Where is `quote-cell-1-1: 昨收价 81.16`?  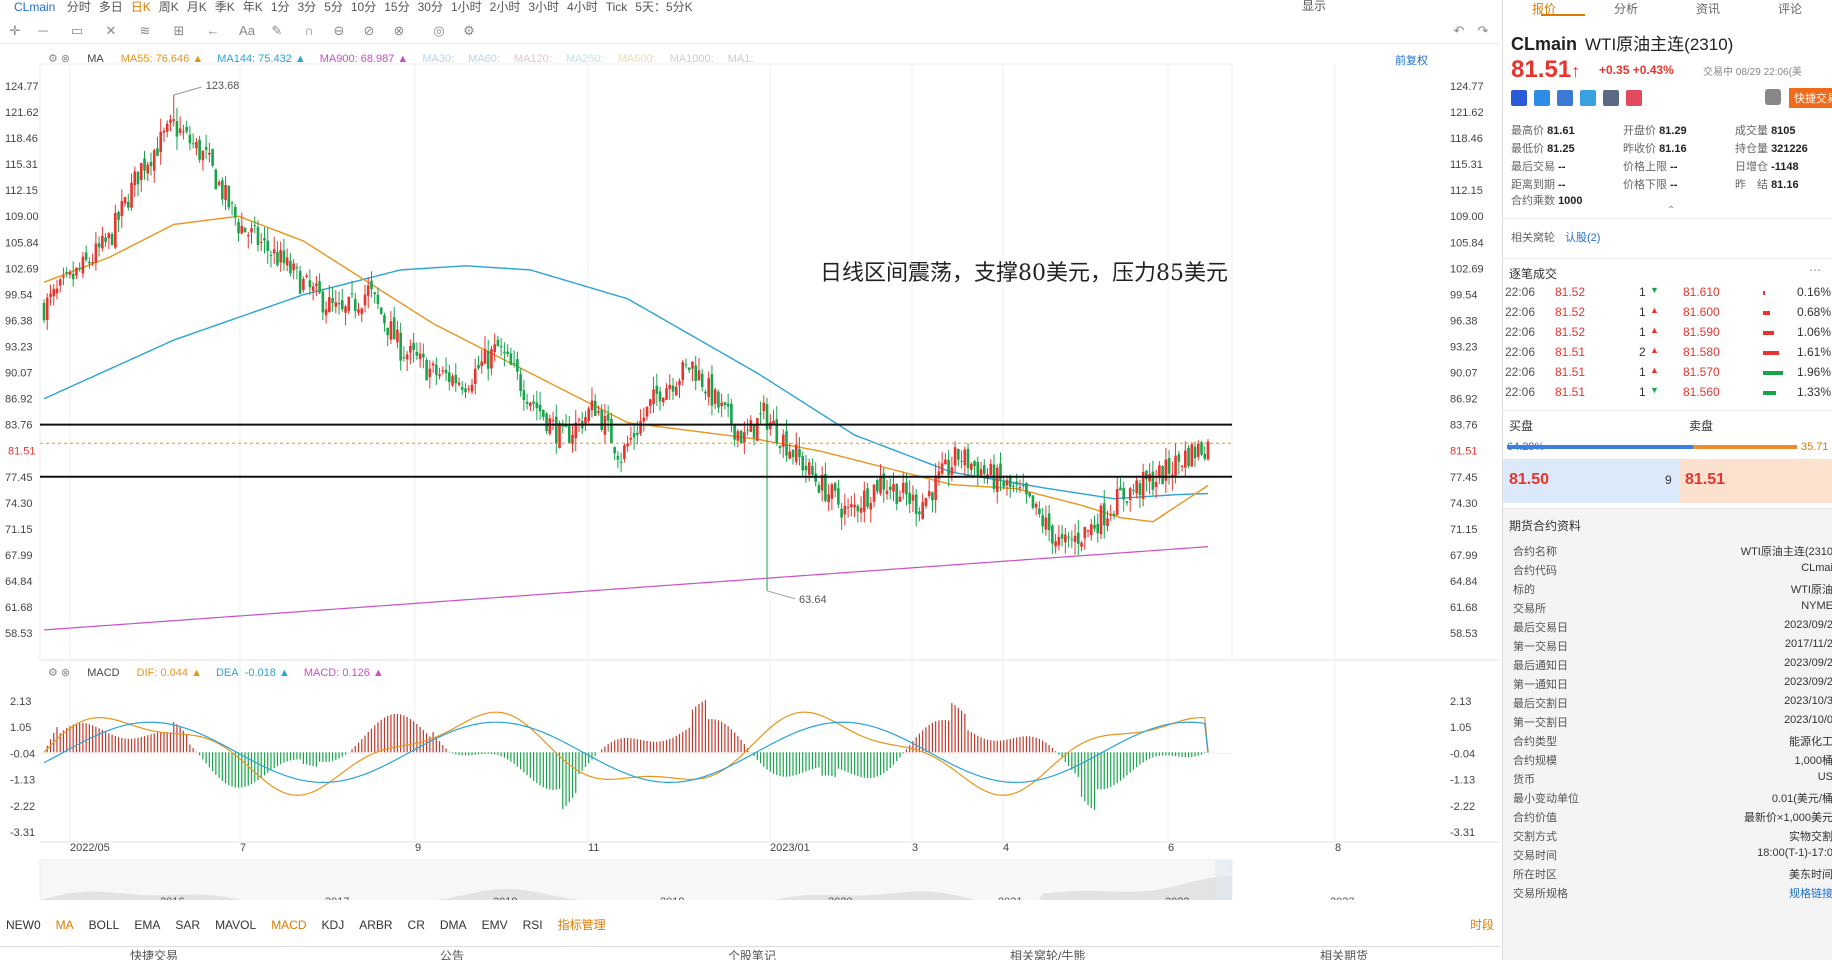
quote-cell-1-1: 昨收价 81.16 is located at coordinates (1655, 148).